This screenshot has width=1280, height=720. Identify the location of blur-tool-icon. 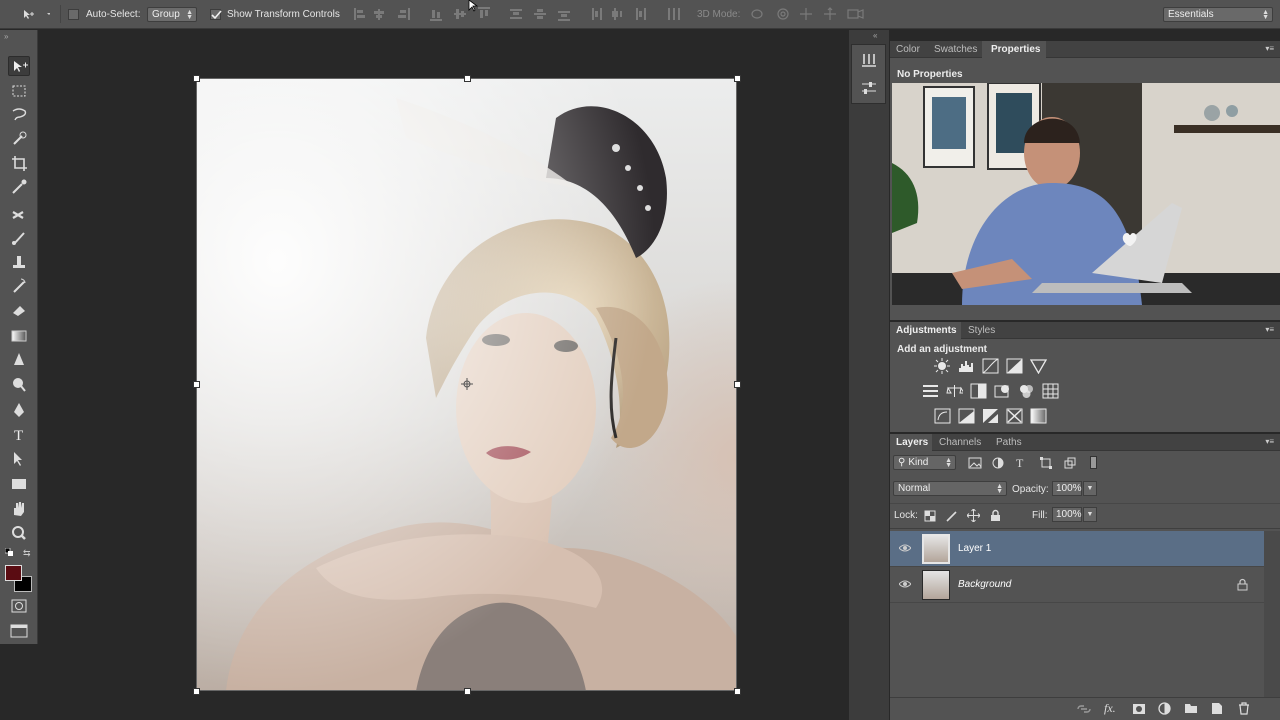
(19, 360).